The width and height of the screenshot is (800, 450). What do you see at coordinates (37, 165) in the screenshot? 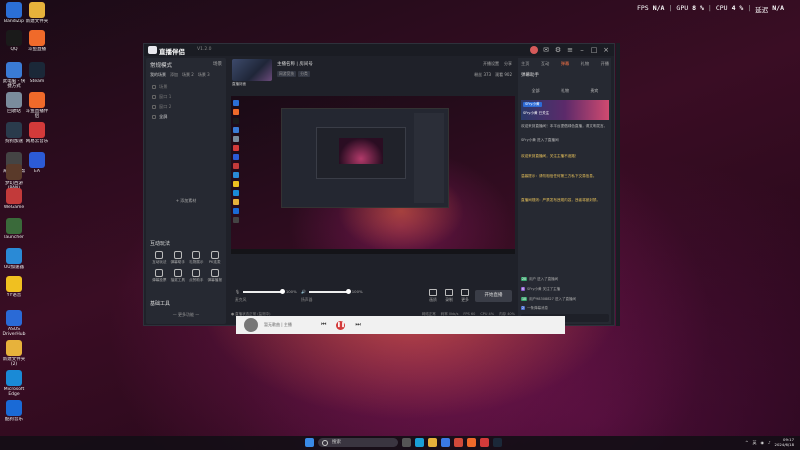
I see `desktop-icon: EA` at bounding box center [37, 165].